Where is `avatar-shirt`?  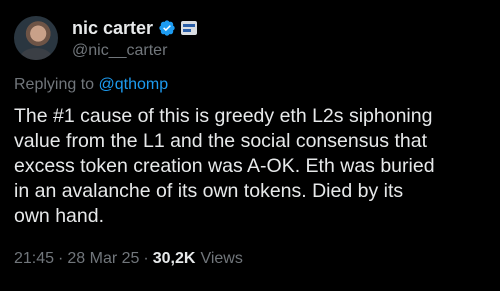
avatar-shirt is located at coordinates (36, 54).